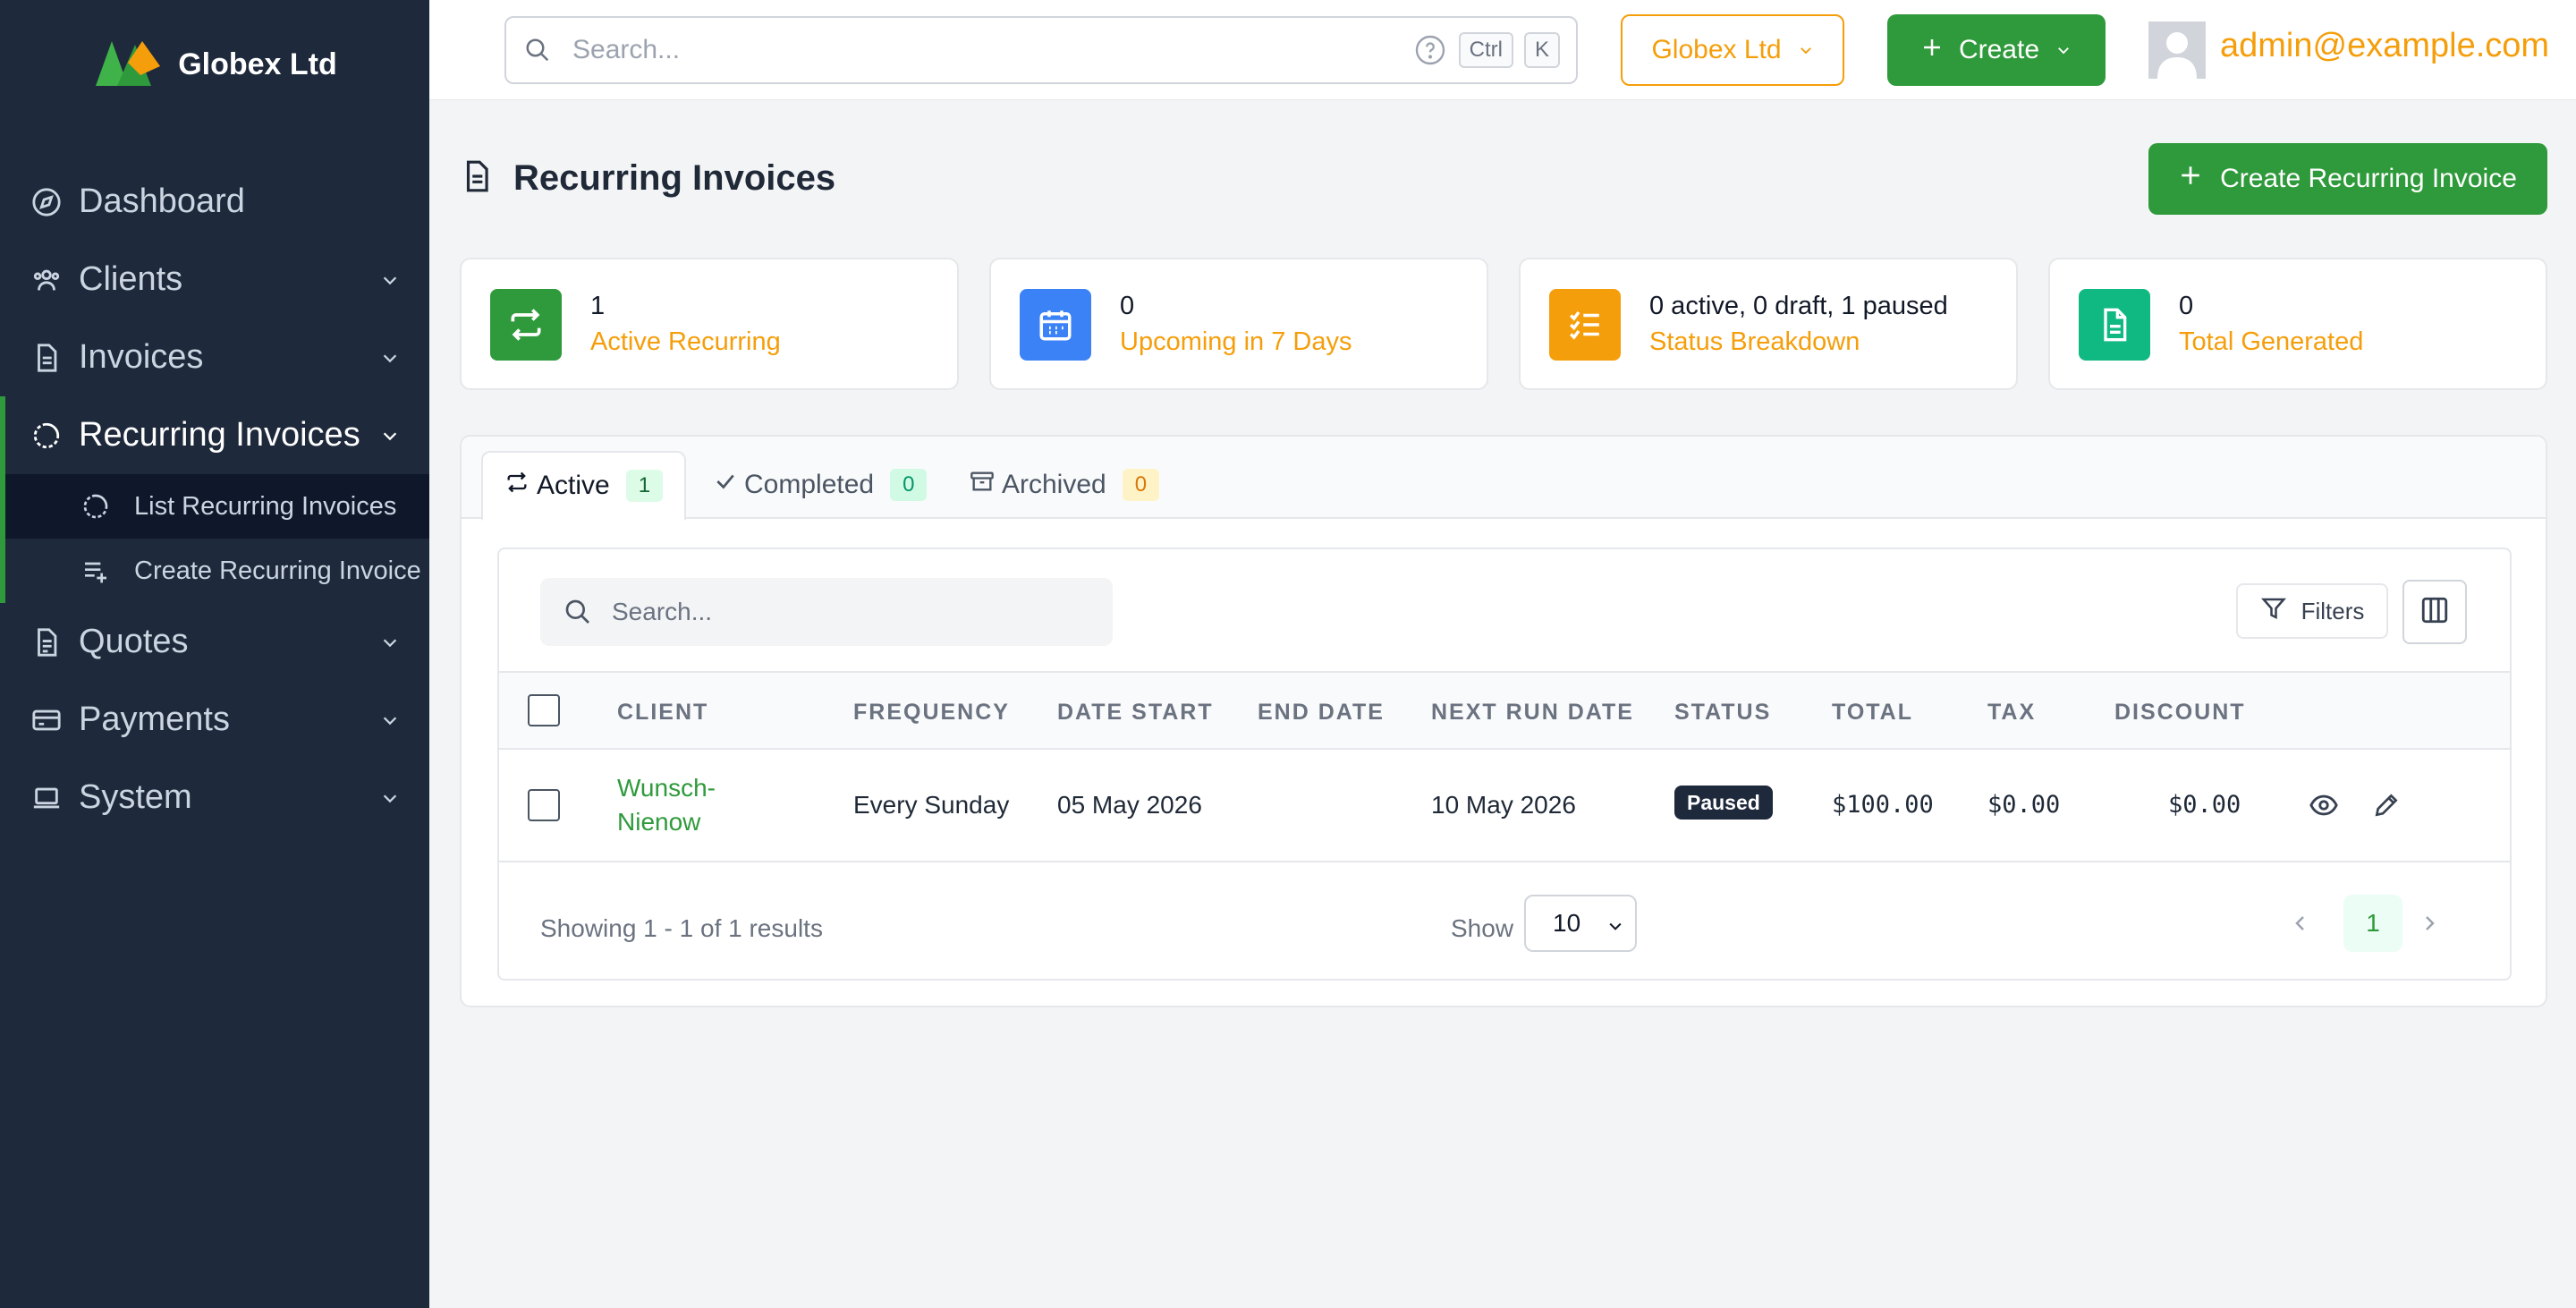 The image size is (2576, 1308). I want to click on brand: Globex Ltd, so click(214, 64).